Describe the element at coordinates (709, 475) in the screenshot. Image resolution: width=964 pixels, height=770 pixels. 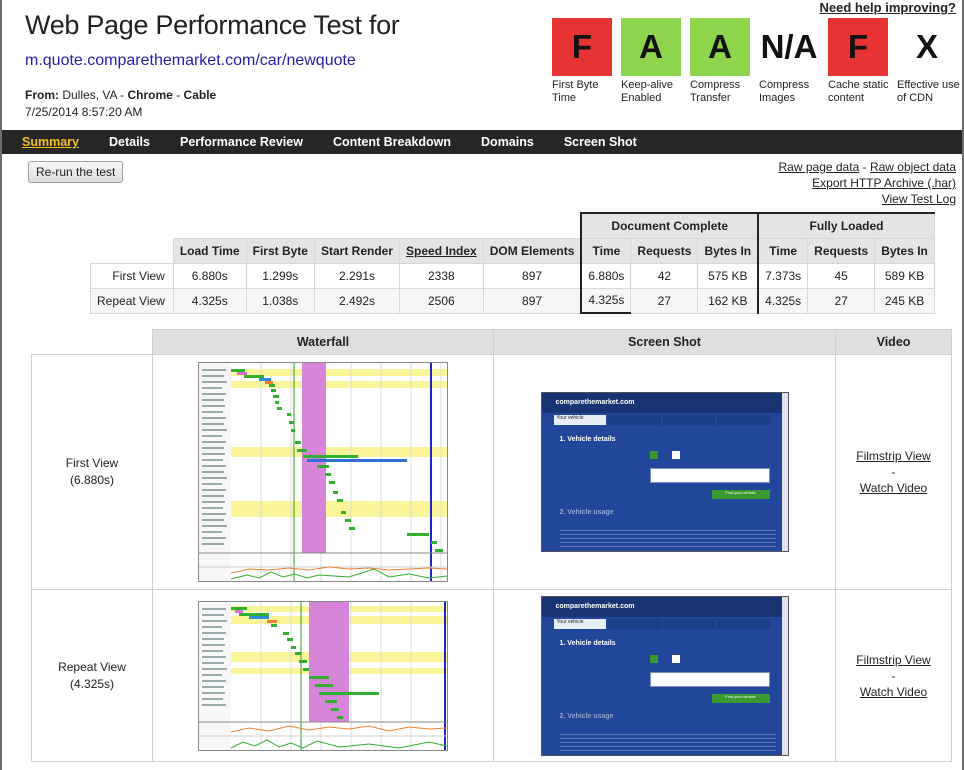
I see `thumb-input` at that location.